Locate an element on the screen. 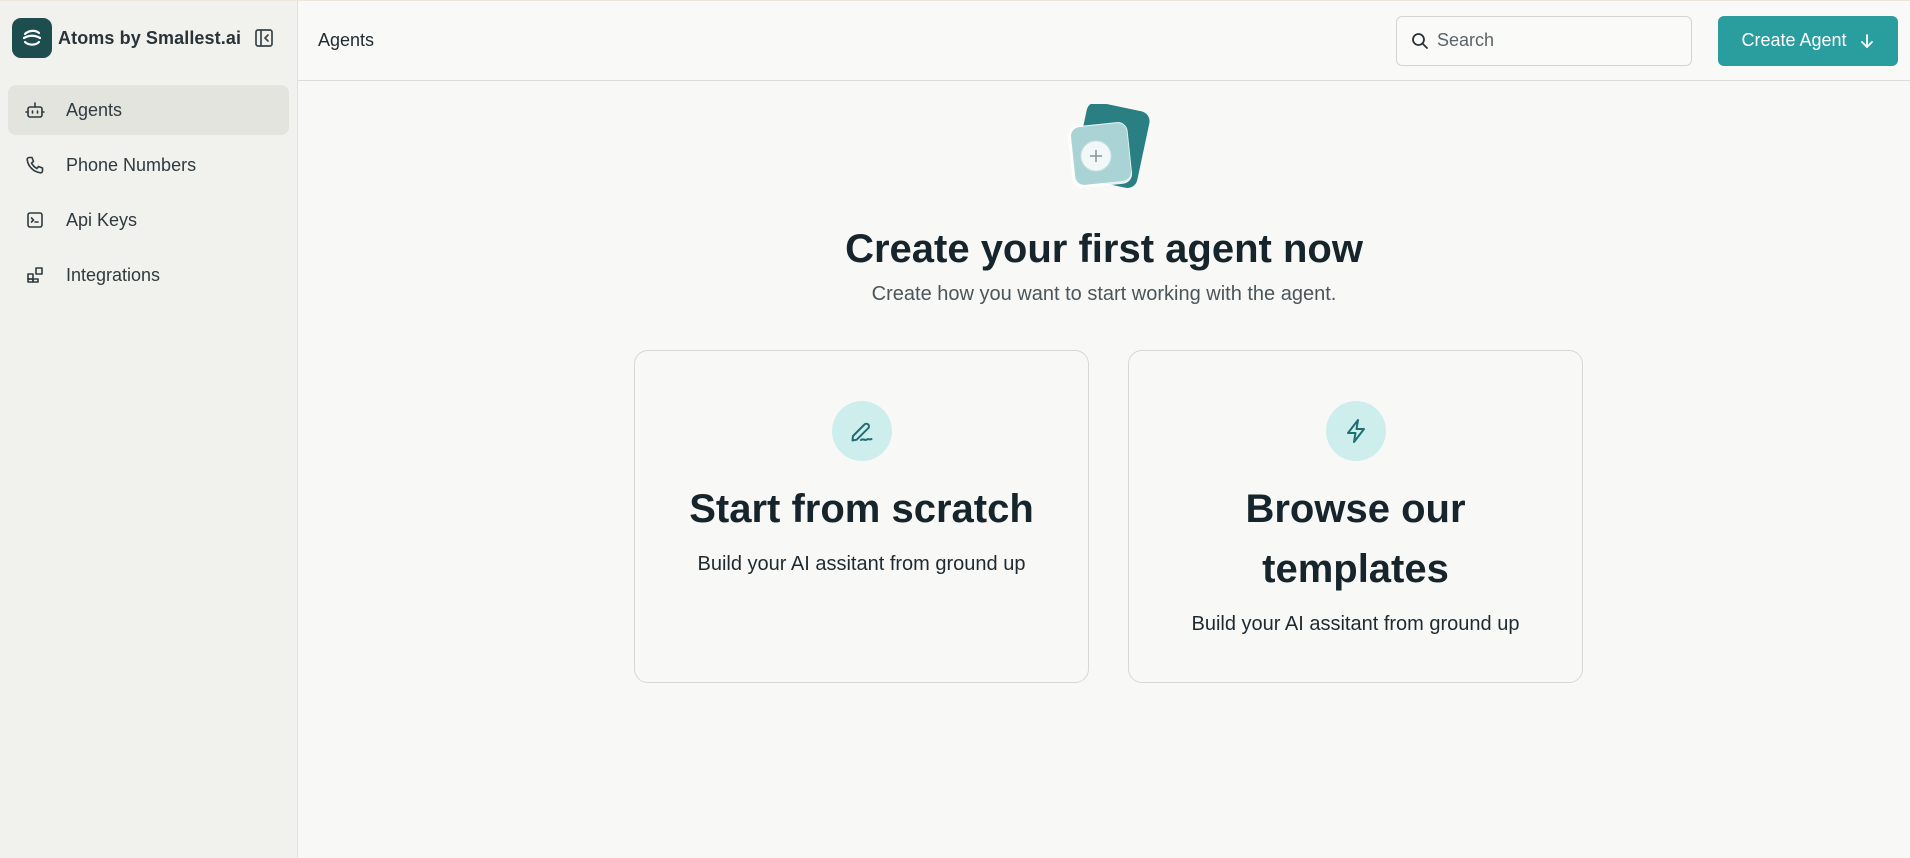 Image resolution: width=1910 pixels, height=858 pixels. sidebar-item-integrations: Integrations is located at coordinates (148, 275).